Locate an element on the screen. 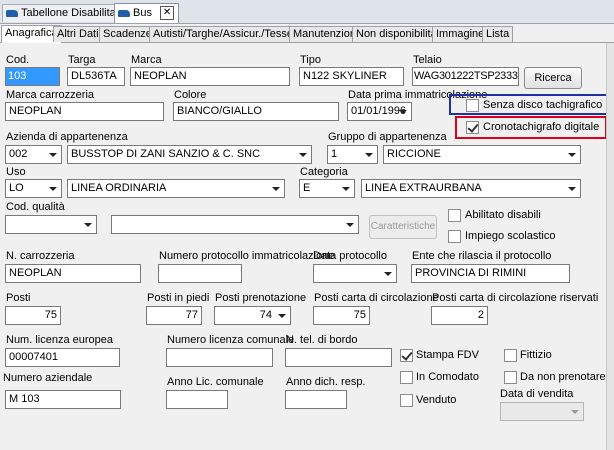  anno-lic-comunale-field is located at coordinates (197, 399).